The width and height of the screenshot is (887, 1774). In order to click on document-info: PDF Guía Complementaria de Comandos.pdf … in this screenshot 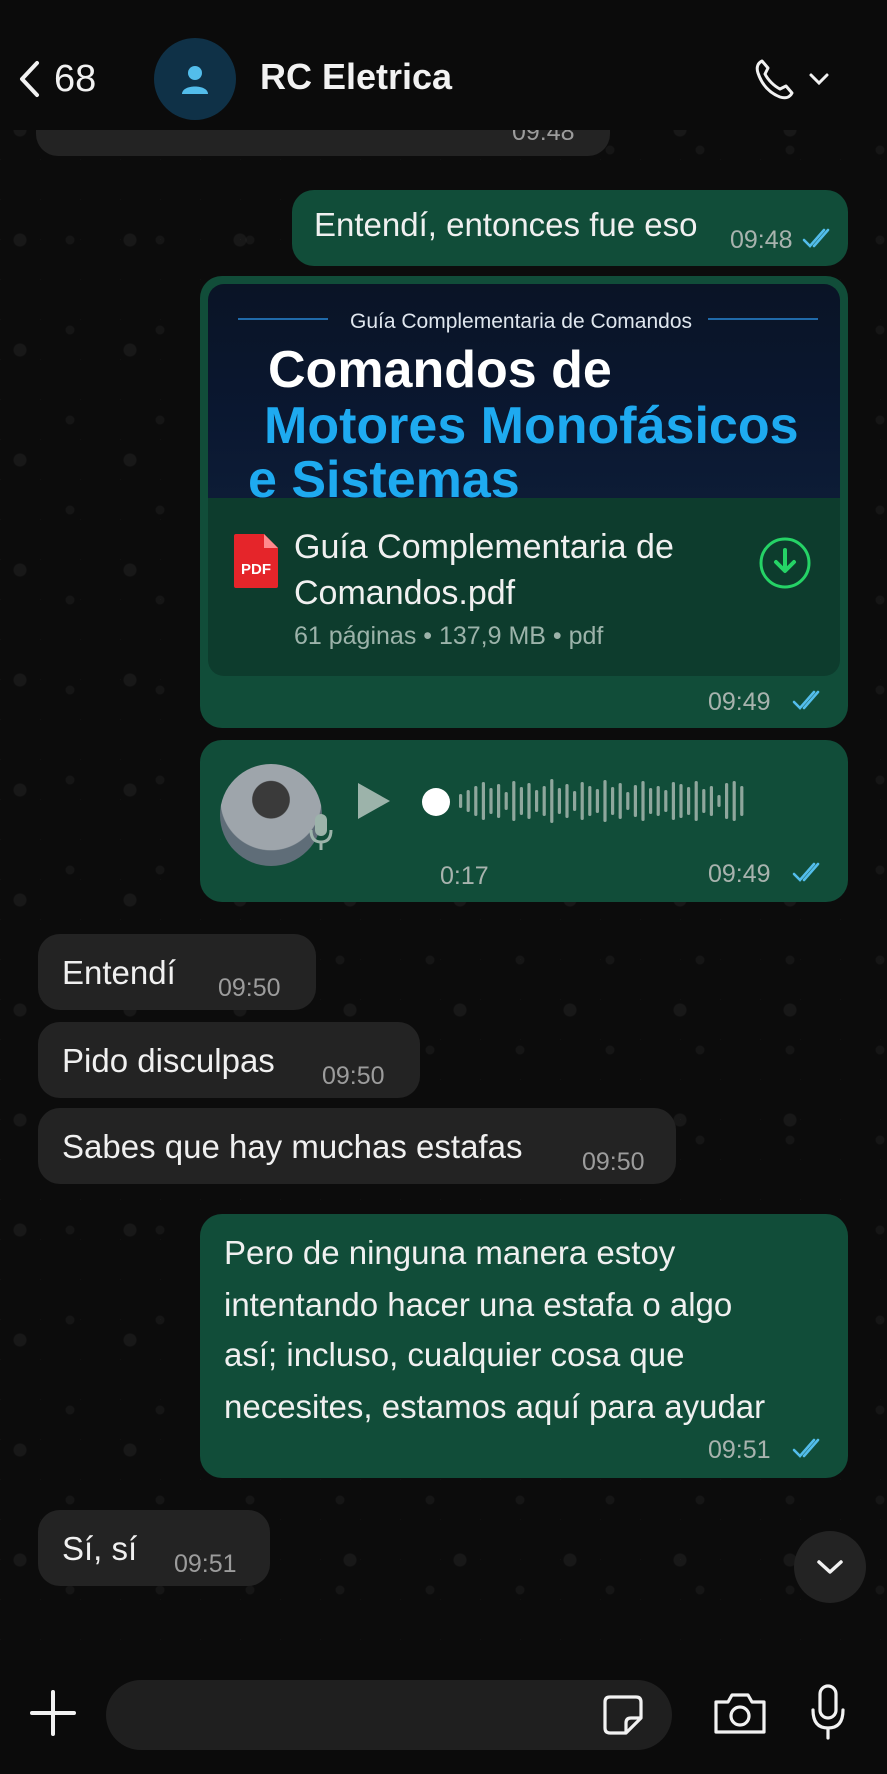, I will do `click(524, 587)`.